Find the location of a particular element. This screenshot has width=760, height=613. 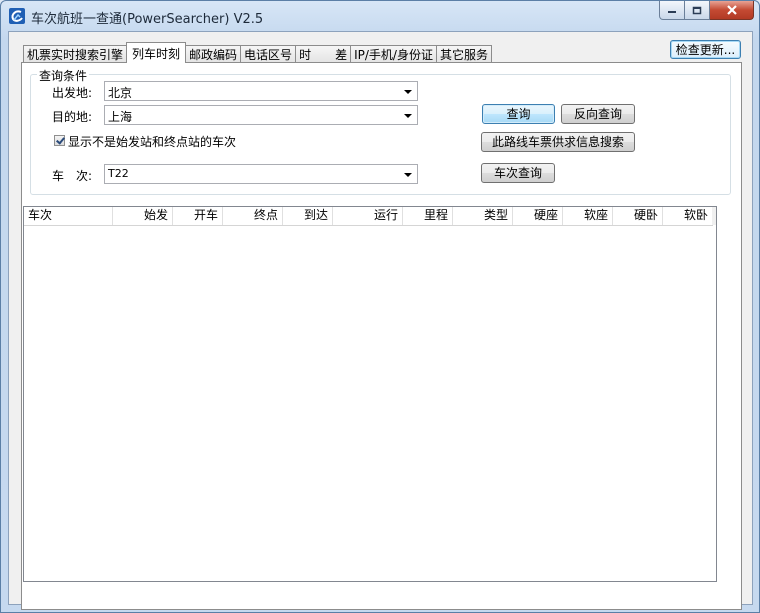

search-button: 查询 is located at coordinates (518, 114).